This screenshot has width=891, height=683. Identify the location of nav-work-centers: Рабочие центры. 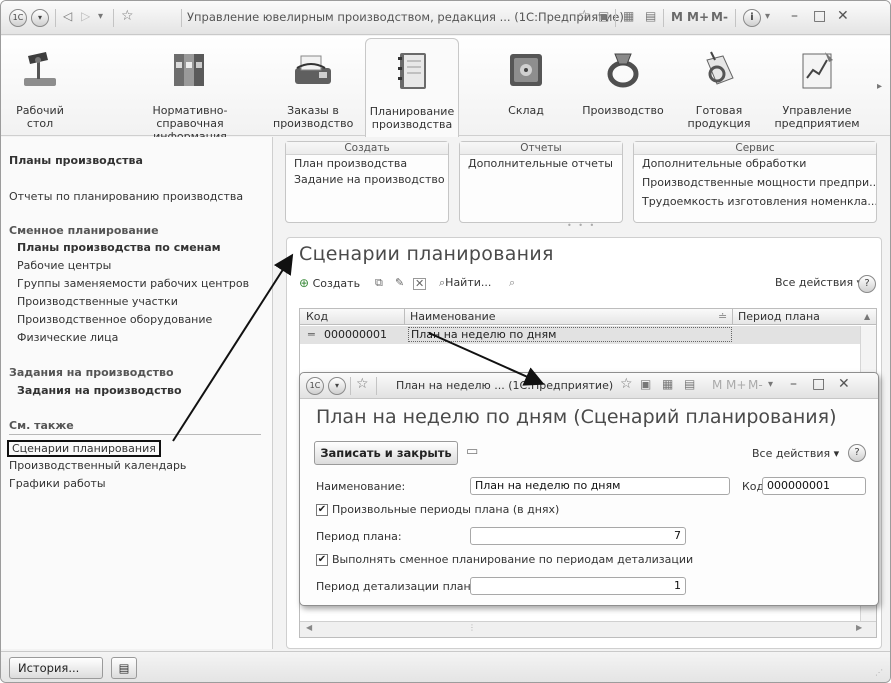
(64, 265).